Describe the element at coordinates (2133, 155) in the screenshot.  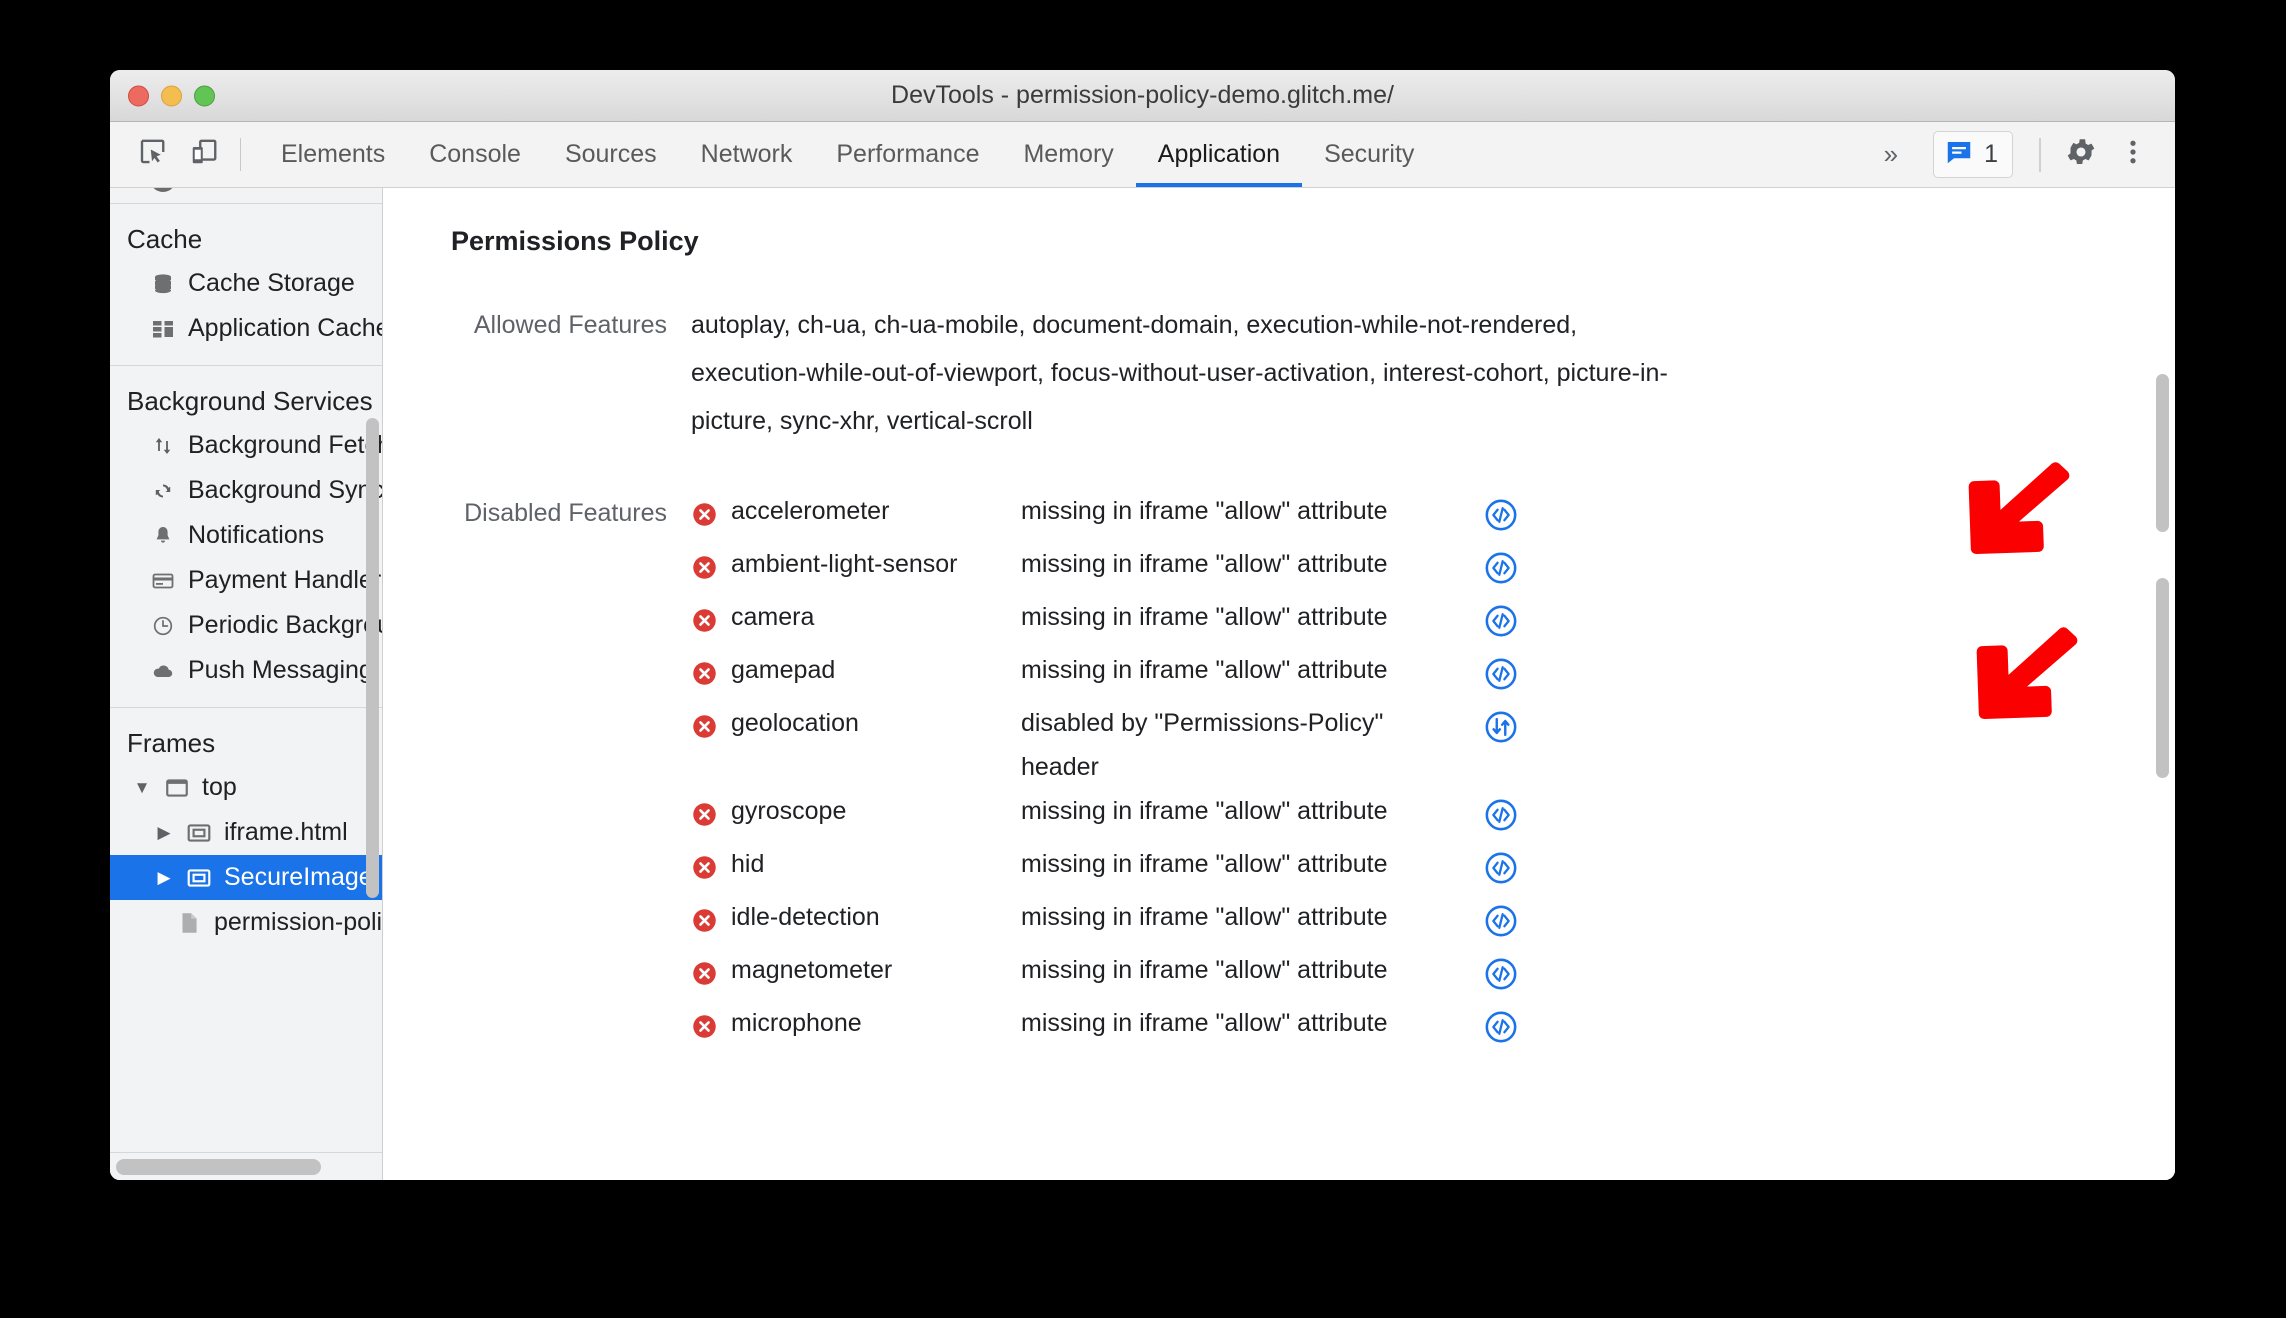
I see `more-options-button` at that location.